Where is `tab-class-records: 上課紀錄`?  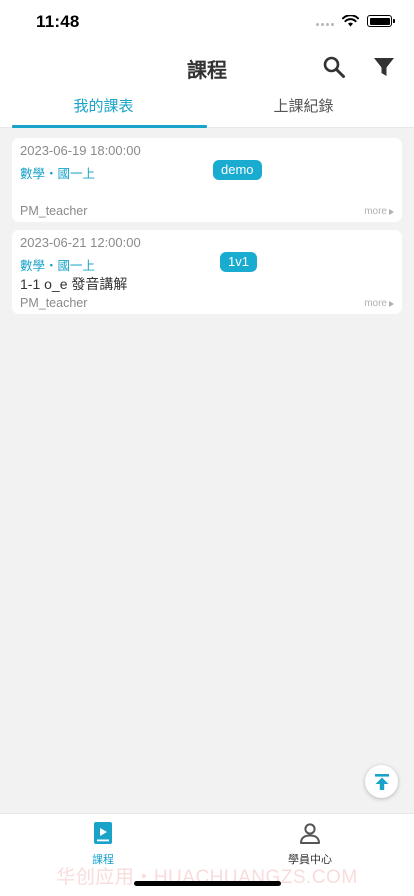
tab-class-records: 上課紀錄 is located at coordinates (303, 109).